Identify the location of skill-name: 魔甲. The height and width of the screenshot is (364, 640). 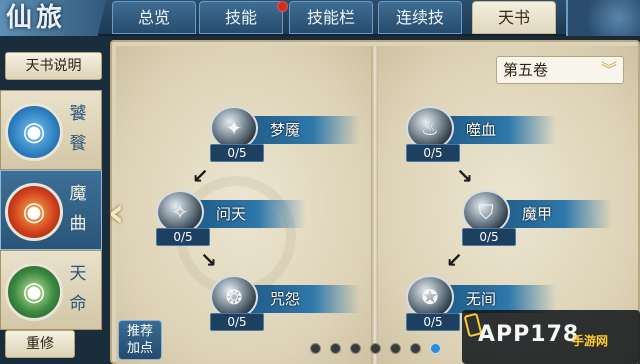
(553, 214).